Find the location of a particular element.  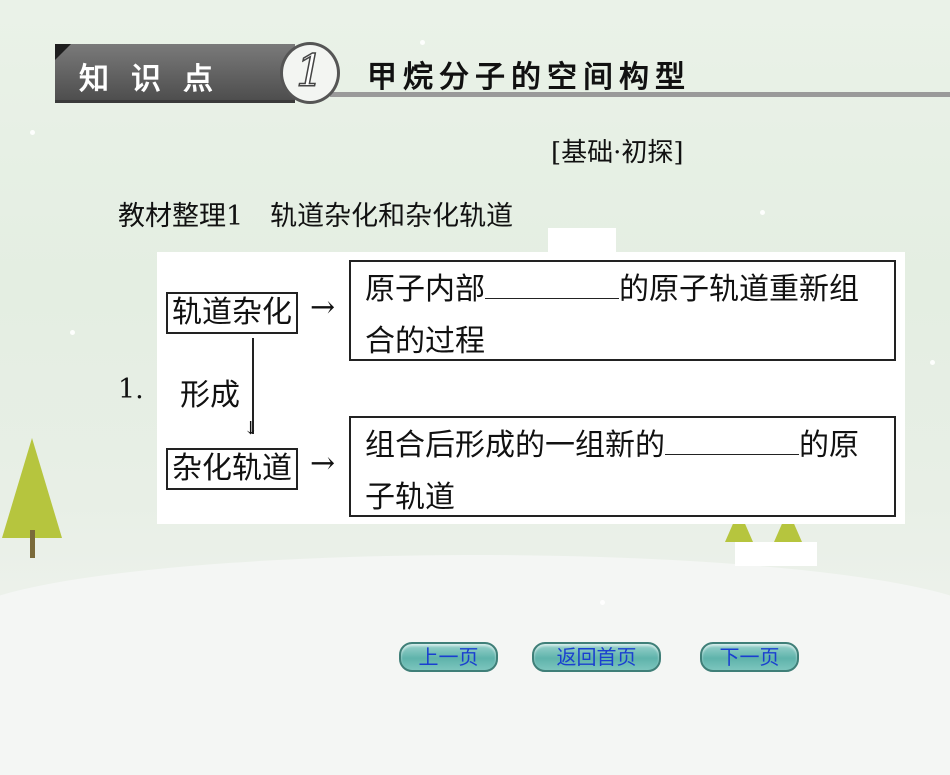

next-page-button: 下一页 is located at coordinates (749, 657).